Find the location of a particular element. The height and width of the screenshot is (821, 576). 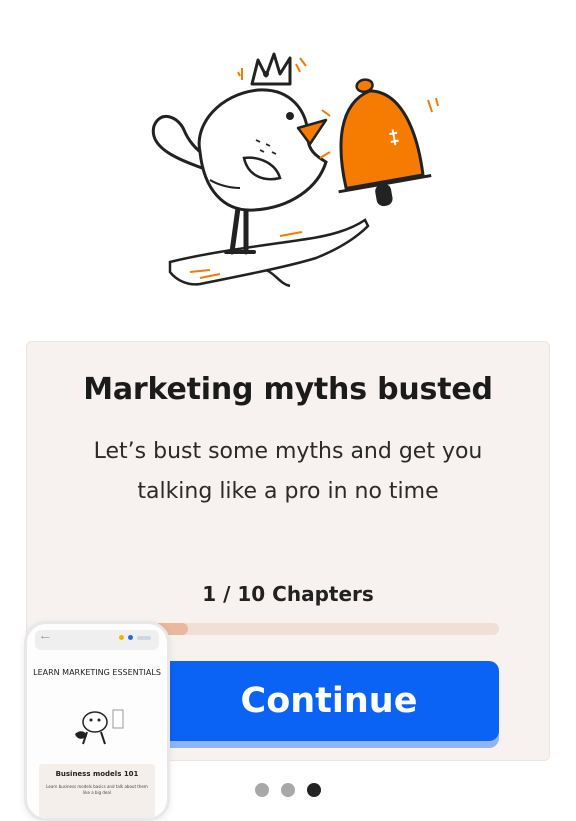

course-title: Marketing myths busted is located at coordinates (288, 389).